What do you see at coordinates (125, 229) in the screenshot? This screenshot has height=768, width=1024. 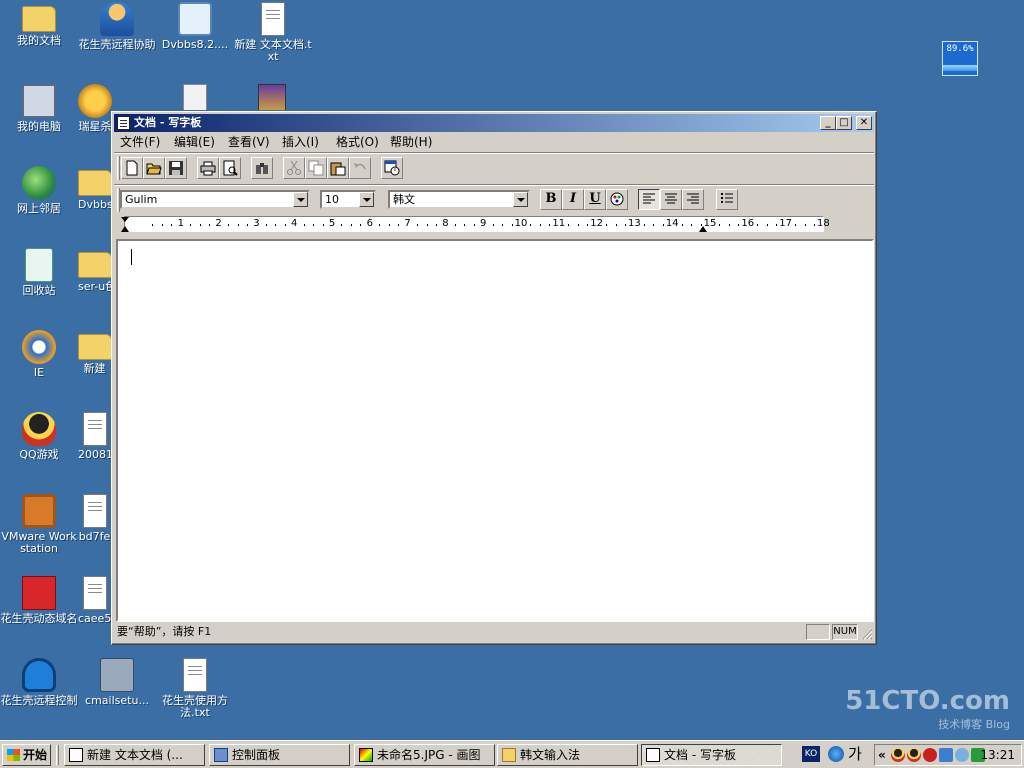 I see `left-indent-icon` at bounding box center [125, 229].